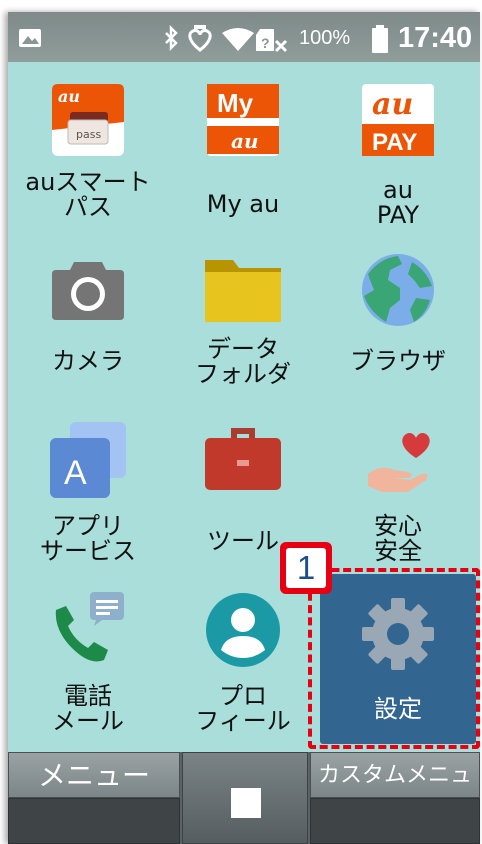 The image size is (482, 844). Describe the element at coordinates (243, 361) in the screenshot. I see `app-label: データ フォルダ` at that location.